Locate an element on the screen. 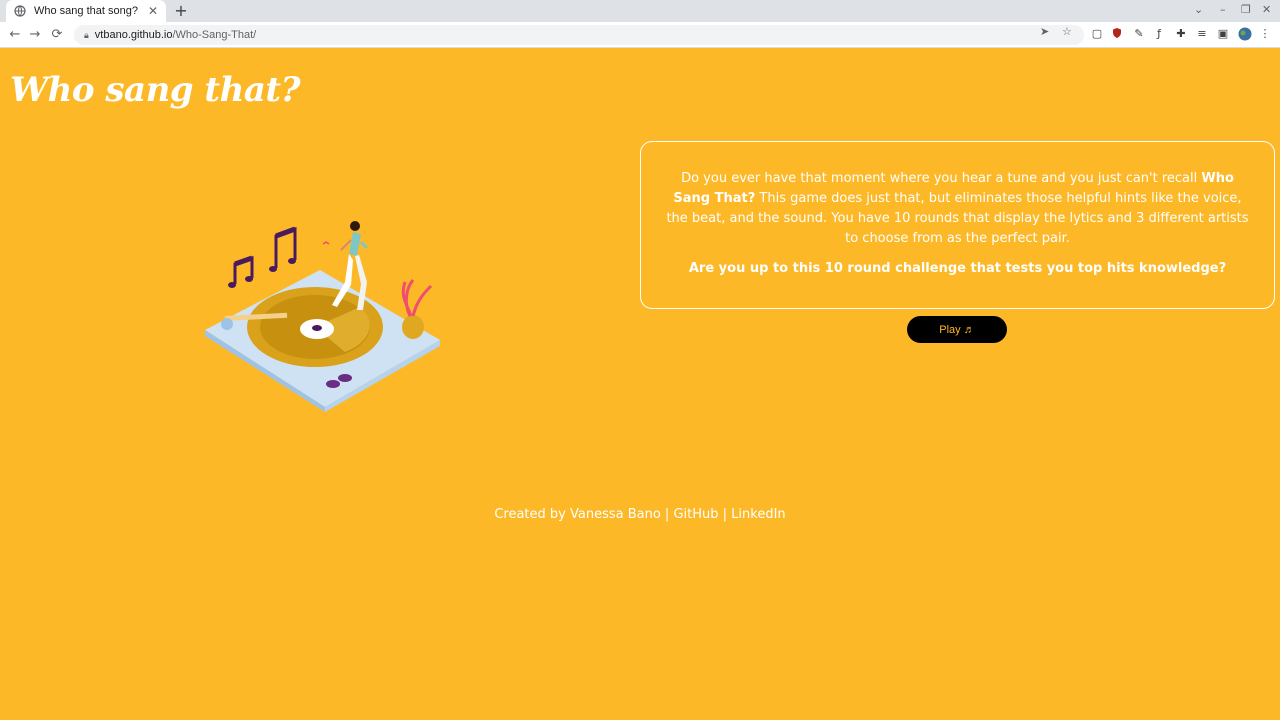 The width and height of the screenshot is (1280, 720). star-icon: ☆ is located at coordinates (1067, 31).